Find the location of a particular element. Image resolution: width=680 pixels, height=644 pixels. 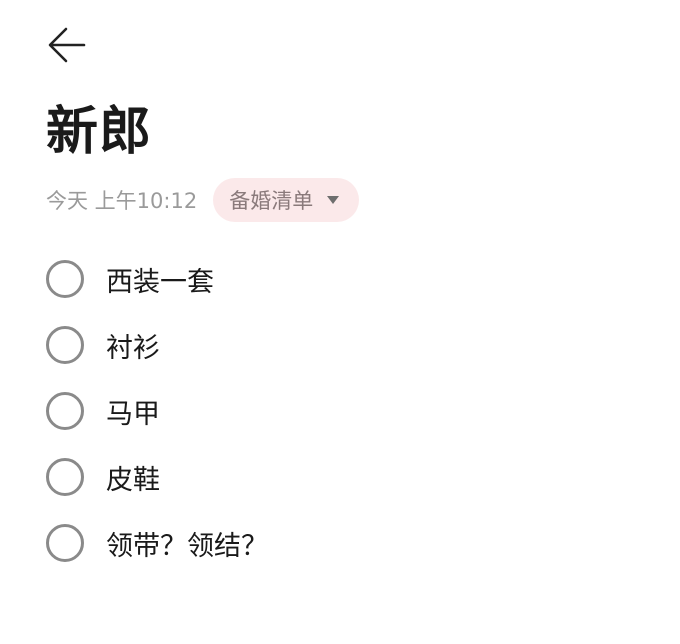

todo-item: 西装一套 is located at coordinates (157, 279).